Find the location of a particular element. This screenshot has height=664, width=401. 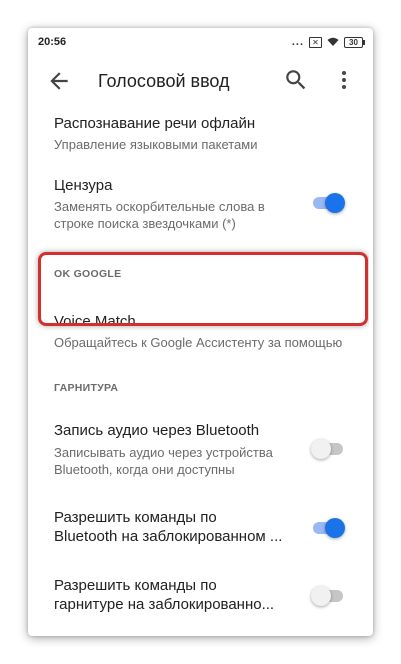

censor-subtitle-line1: Заменять оскорбительные слова в is located at coordinates (159, 206).